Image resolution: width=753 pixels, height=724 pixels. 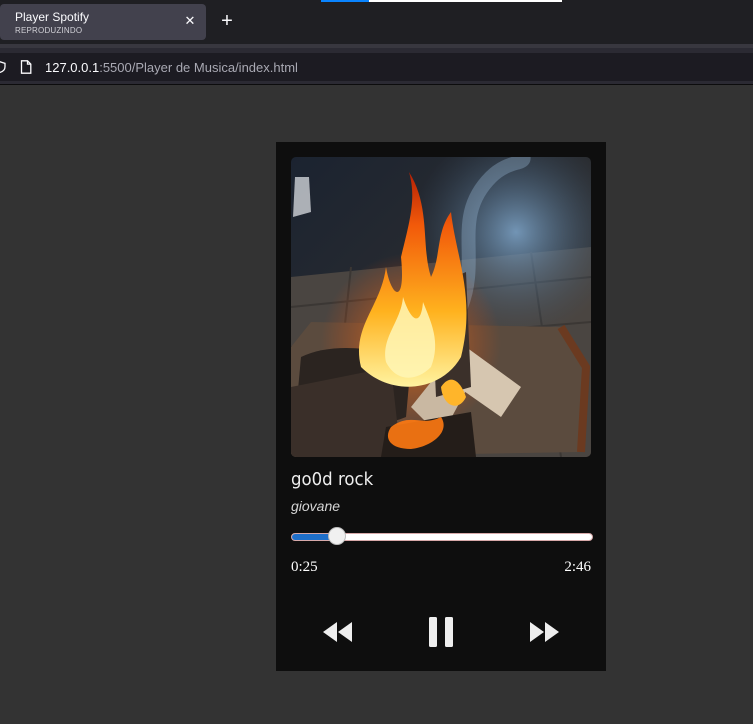 What do you see at coordinates (304, 567) in the screenshot?
I see `current-time: 0:25` at bounding box center [304, 567].